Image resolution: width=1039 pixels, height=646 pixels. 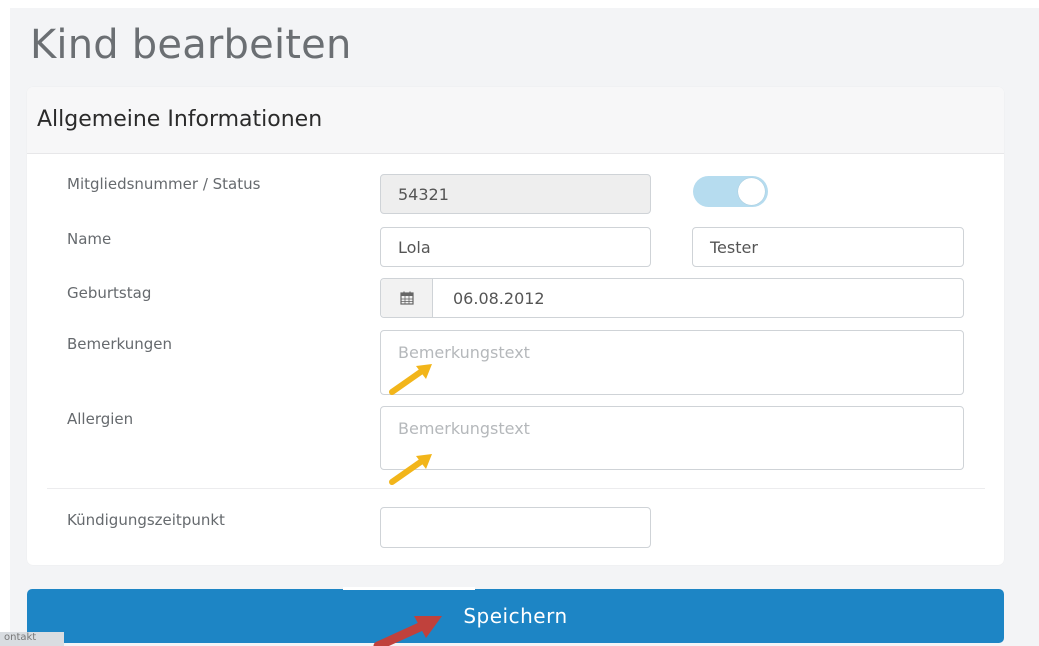 I want to click on remarks-label: Bemerkungen, so click(x=120, y=344).